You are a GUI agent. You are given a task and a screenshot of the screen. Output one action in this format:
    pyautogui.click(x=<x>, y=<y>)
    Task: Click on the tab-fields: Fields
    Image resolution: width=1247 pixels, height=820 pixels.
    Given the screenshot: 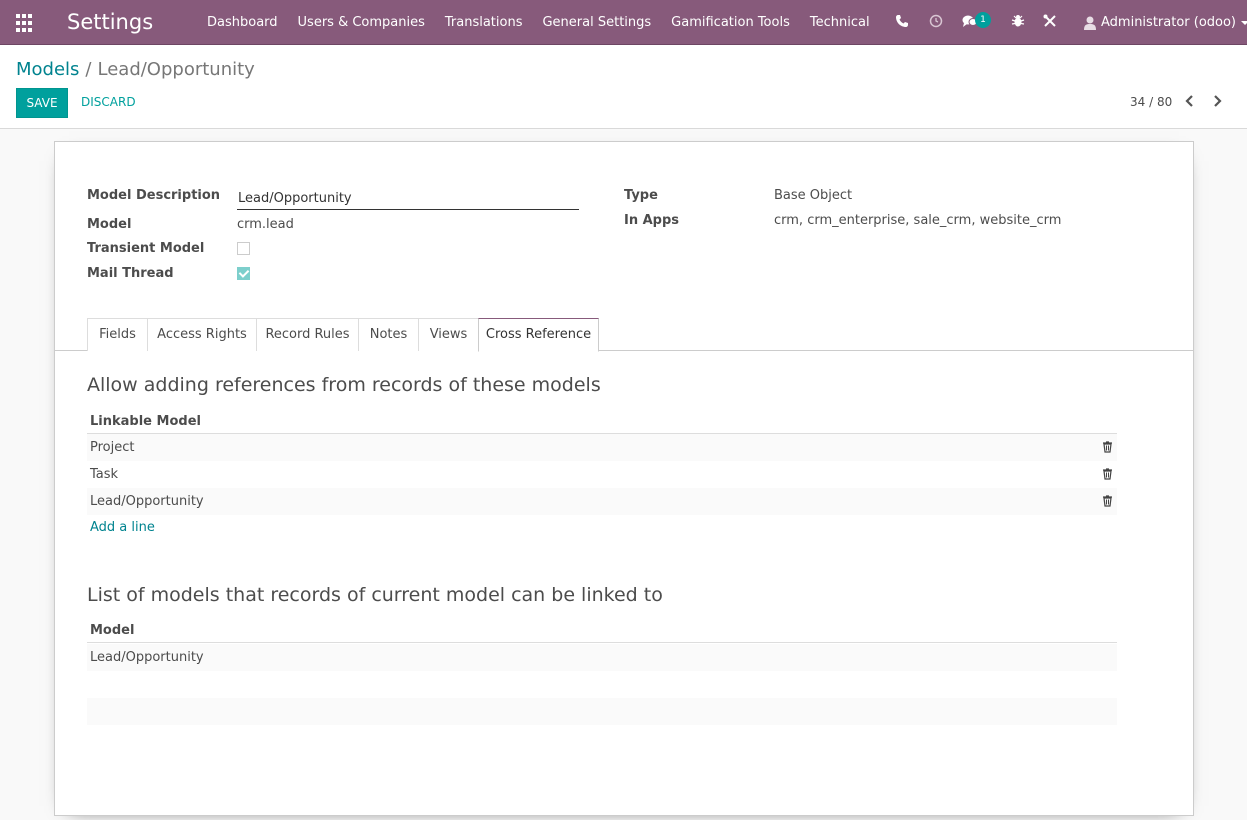 What is the action you would take?
    pyautogui.click(x=117, y=334)
    